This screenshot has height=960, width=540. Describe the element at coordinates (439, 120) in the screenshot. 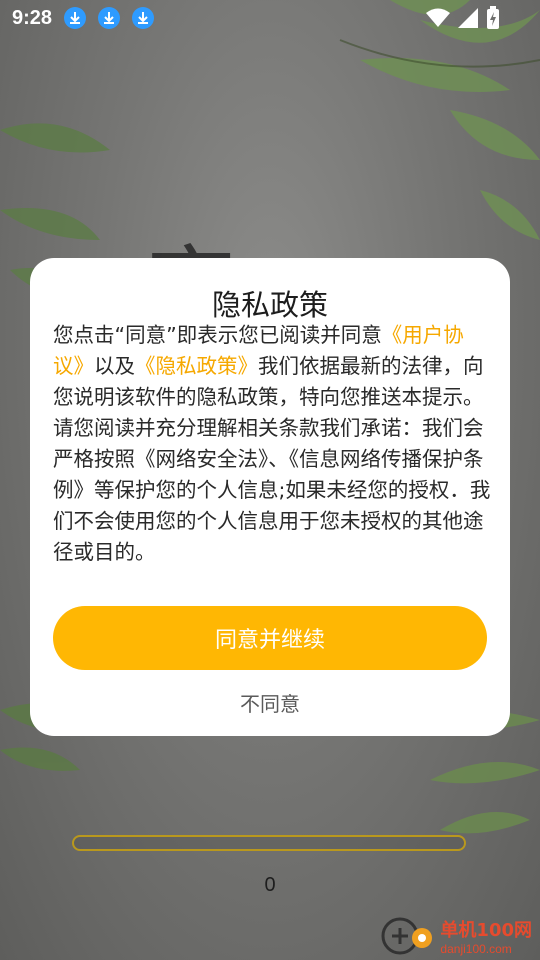

I see `bamboo-leaves-top-right` at that location.